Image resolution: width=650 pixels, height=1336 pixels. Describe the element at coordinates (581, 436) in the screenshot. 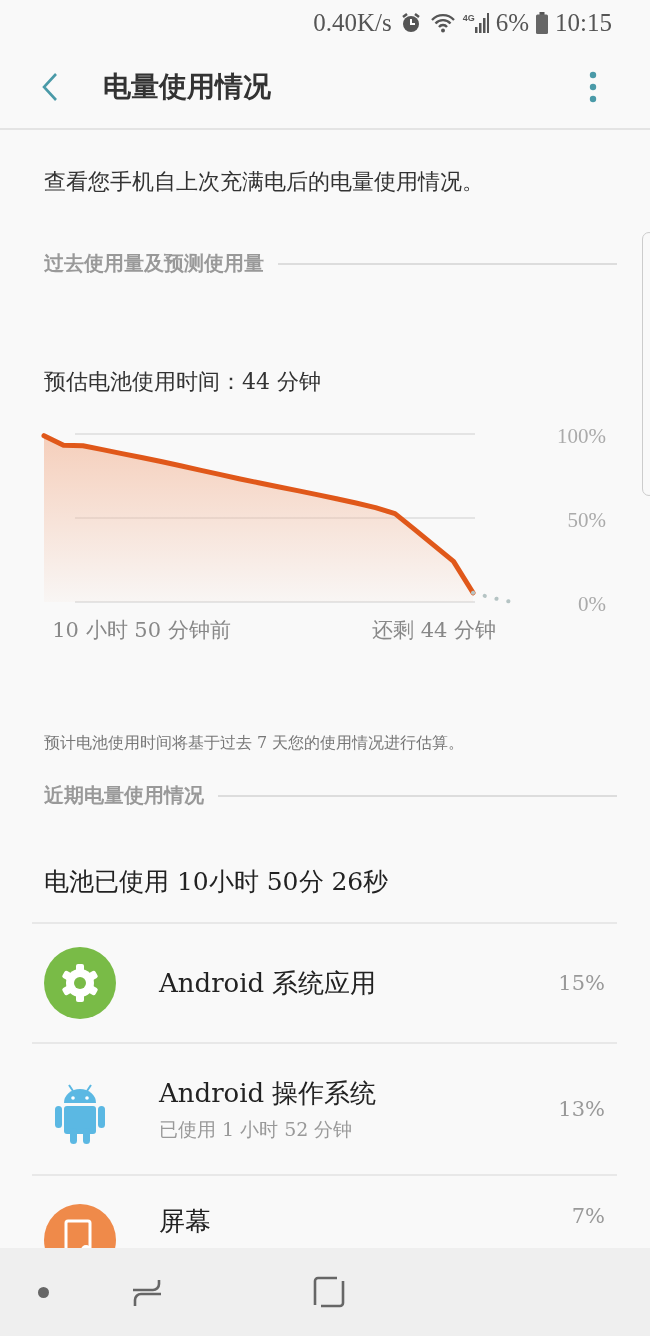

I see `axis-label: 100%` at that location.